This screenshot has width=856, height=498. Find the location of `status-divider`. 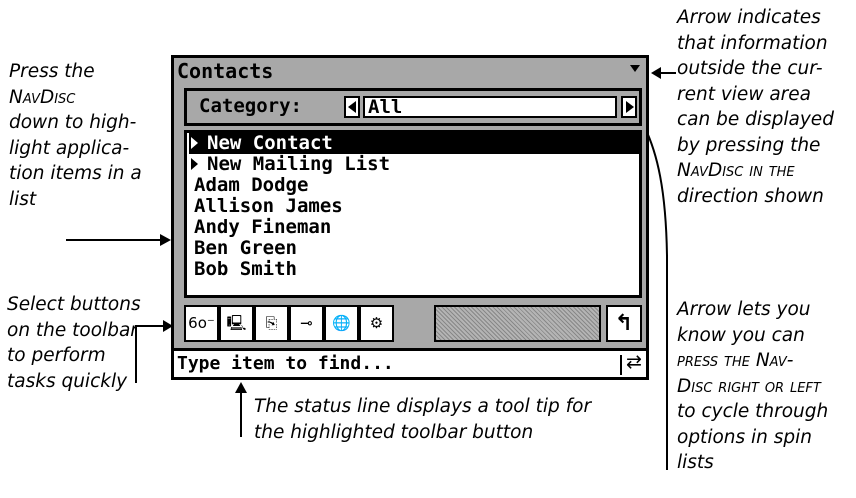

status-divider is located at coordinates (621, 365).